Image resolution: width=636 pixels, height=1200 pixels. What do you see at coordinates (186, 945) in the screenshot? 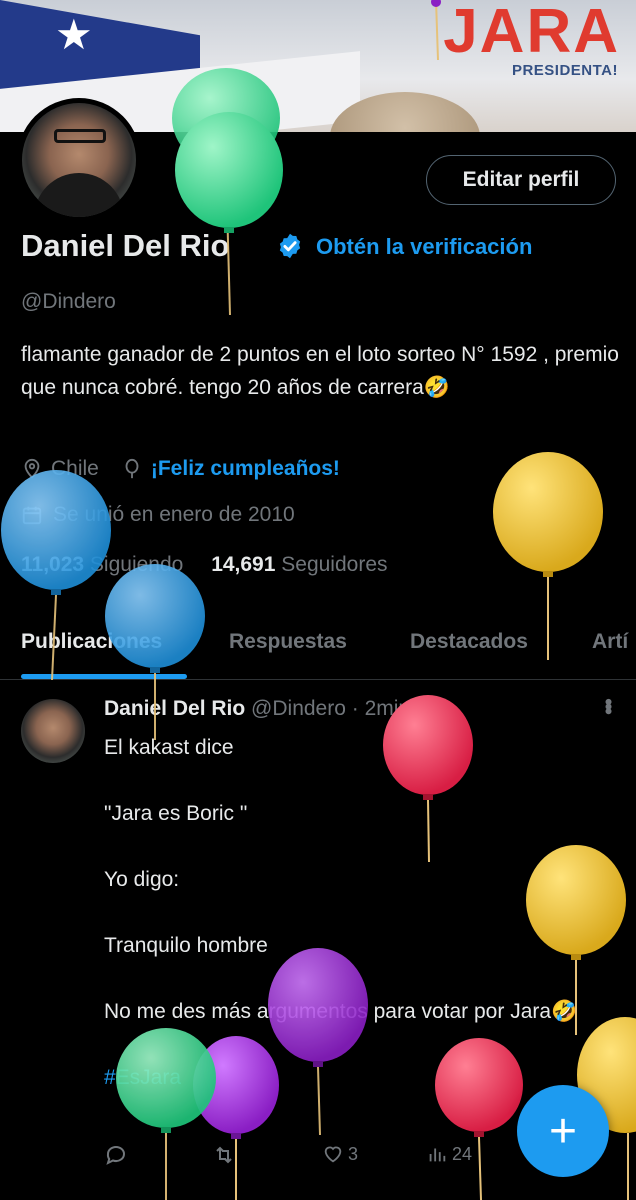
I see `tweet-line: Tranquilo hombre` at bounding box center [186, 945].